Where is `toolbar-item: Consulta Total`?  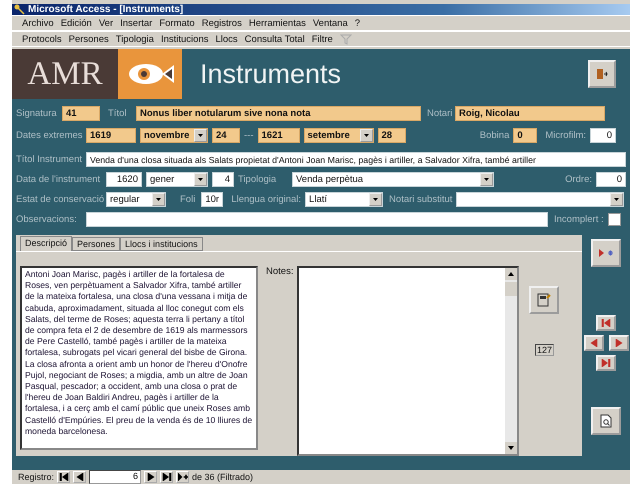 toolbar-item: Consulta Total is located at coordinates (274, 39).